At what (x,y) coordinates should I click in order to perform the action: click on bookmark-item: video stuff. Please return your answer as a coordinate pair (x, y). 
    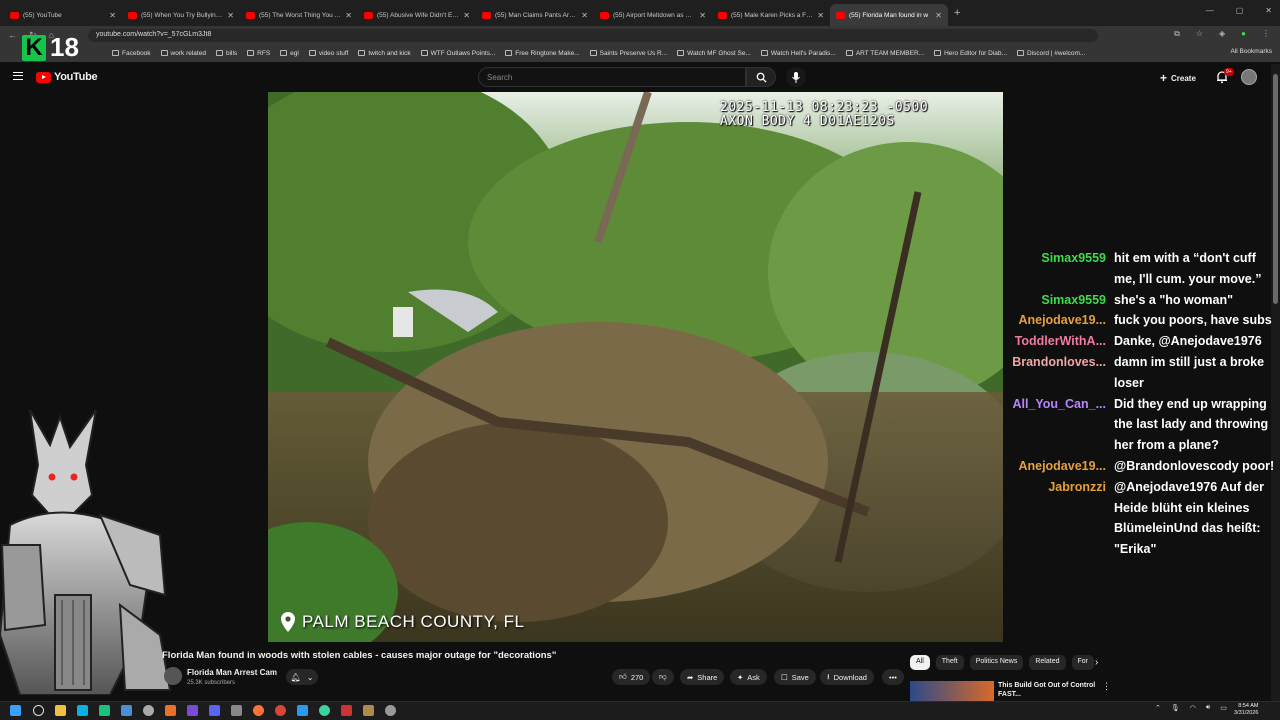
    Looking at the image, I should click on (328, 53).